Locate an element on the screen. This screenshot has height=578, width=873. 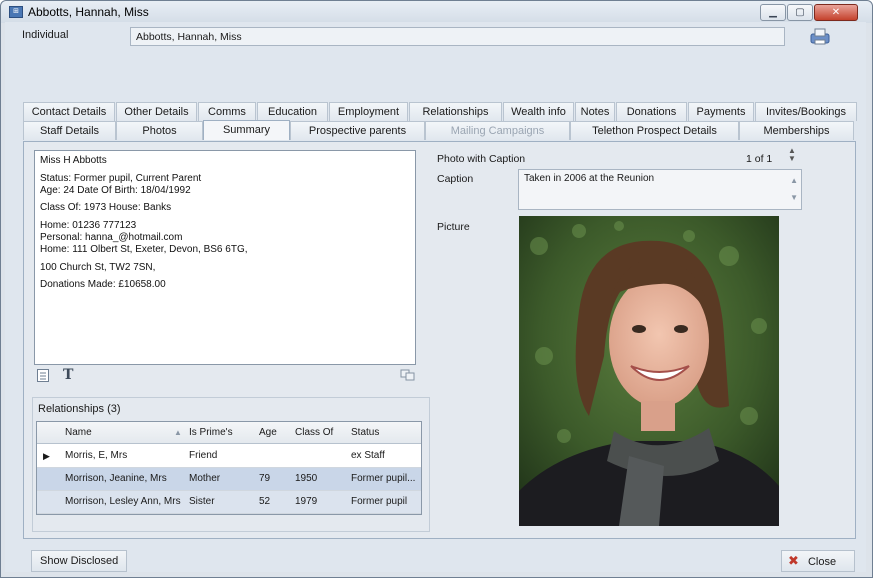
tab-comms: Comms is located at coordinates (227, 111).